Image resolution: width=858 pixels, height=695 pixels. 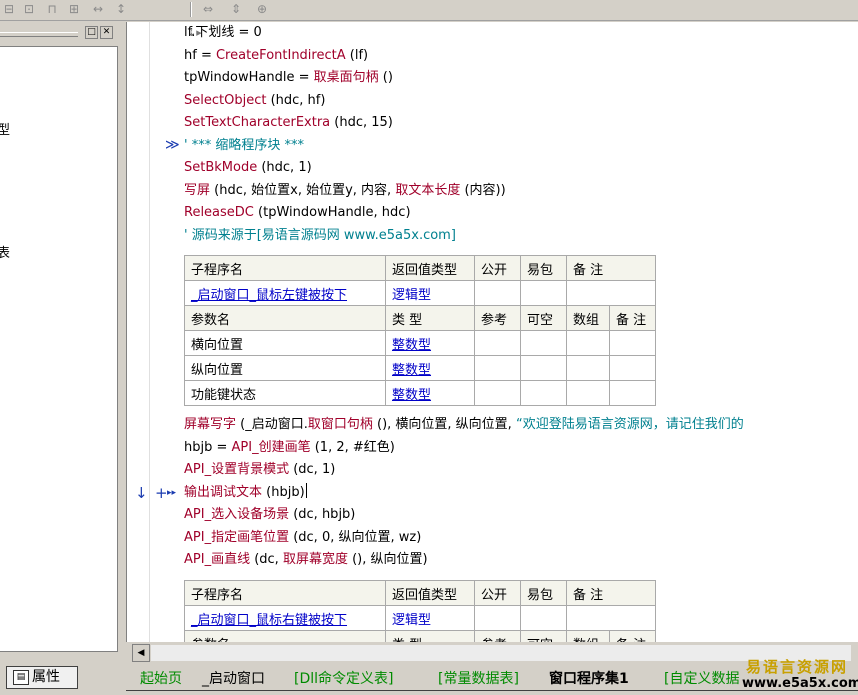 I want to click on col-header: 易包, so click(x=543, y=593).